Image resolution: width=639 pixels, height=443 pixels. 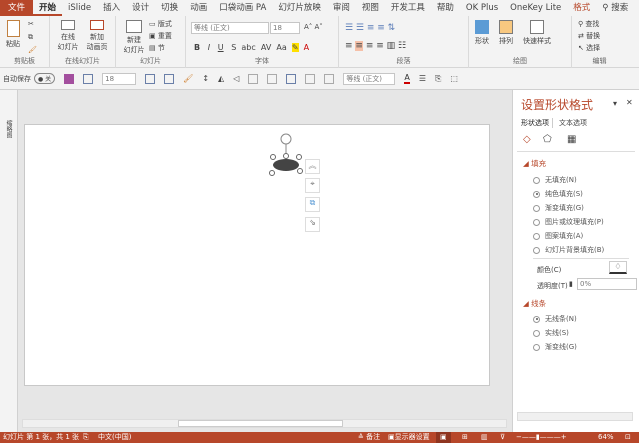 What do you see at coordinates (482, 8) in the screenshot?
I see `tab-ok-plus: OK Plus` at bounding box center [482, 8].